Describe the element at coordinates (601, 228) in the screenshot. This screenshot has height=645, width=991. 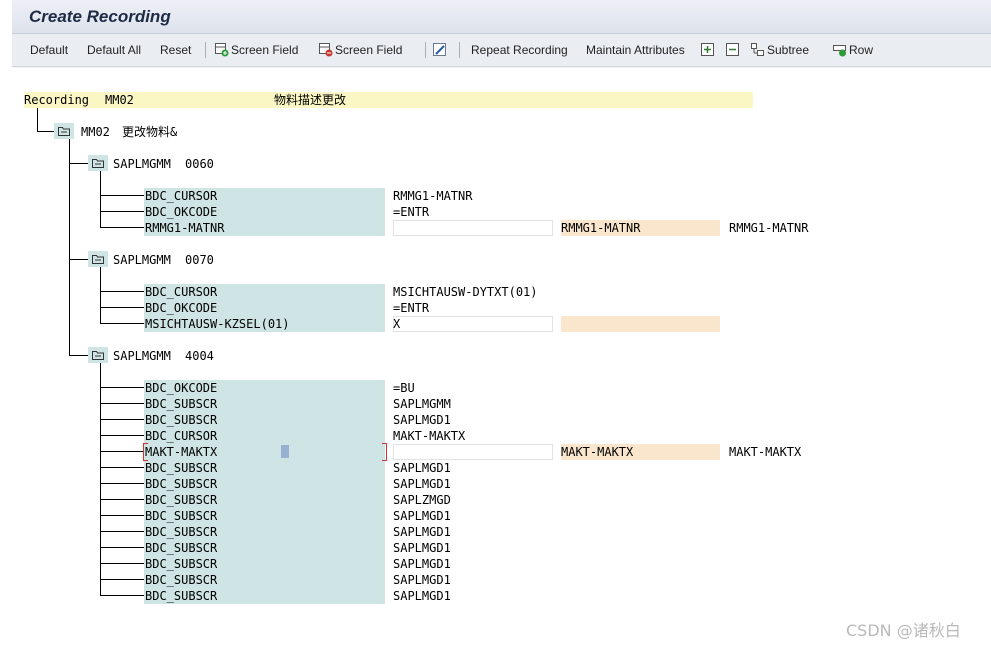
I see `field-reference: RMMG1-MATNR` at that location.